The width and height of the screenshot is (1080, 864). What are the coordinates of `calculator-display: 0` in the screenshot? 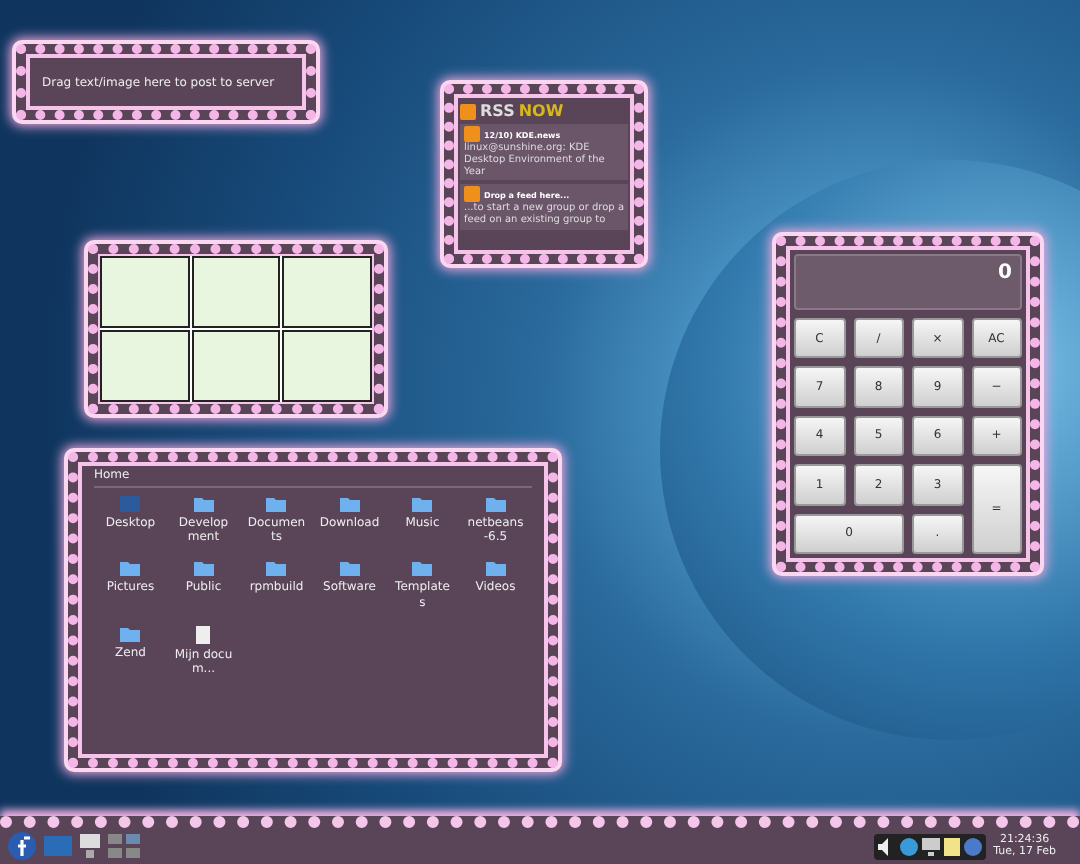 It's located at (908, 282).